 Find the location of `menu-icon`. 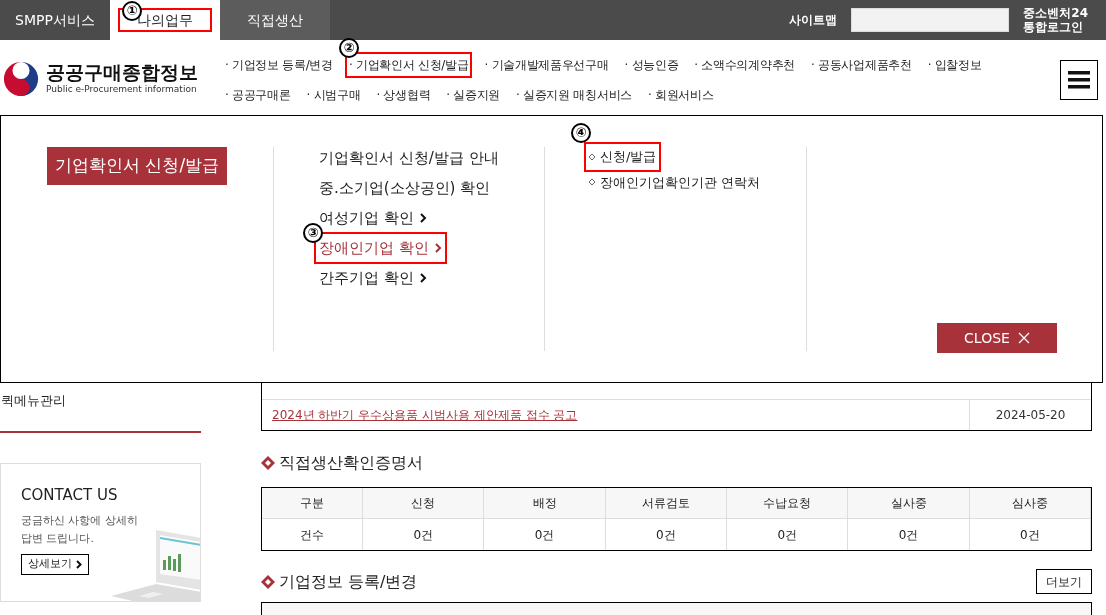

menu-icon is located at coordinates (1079, 80).